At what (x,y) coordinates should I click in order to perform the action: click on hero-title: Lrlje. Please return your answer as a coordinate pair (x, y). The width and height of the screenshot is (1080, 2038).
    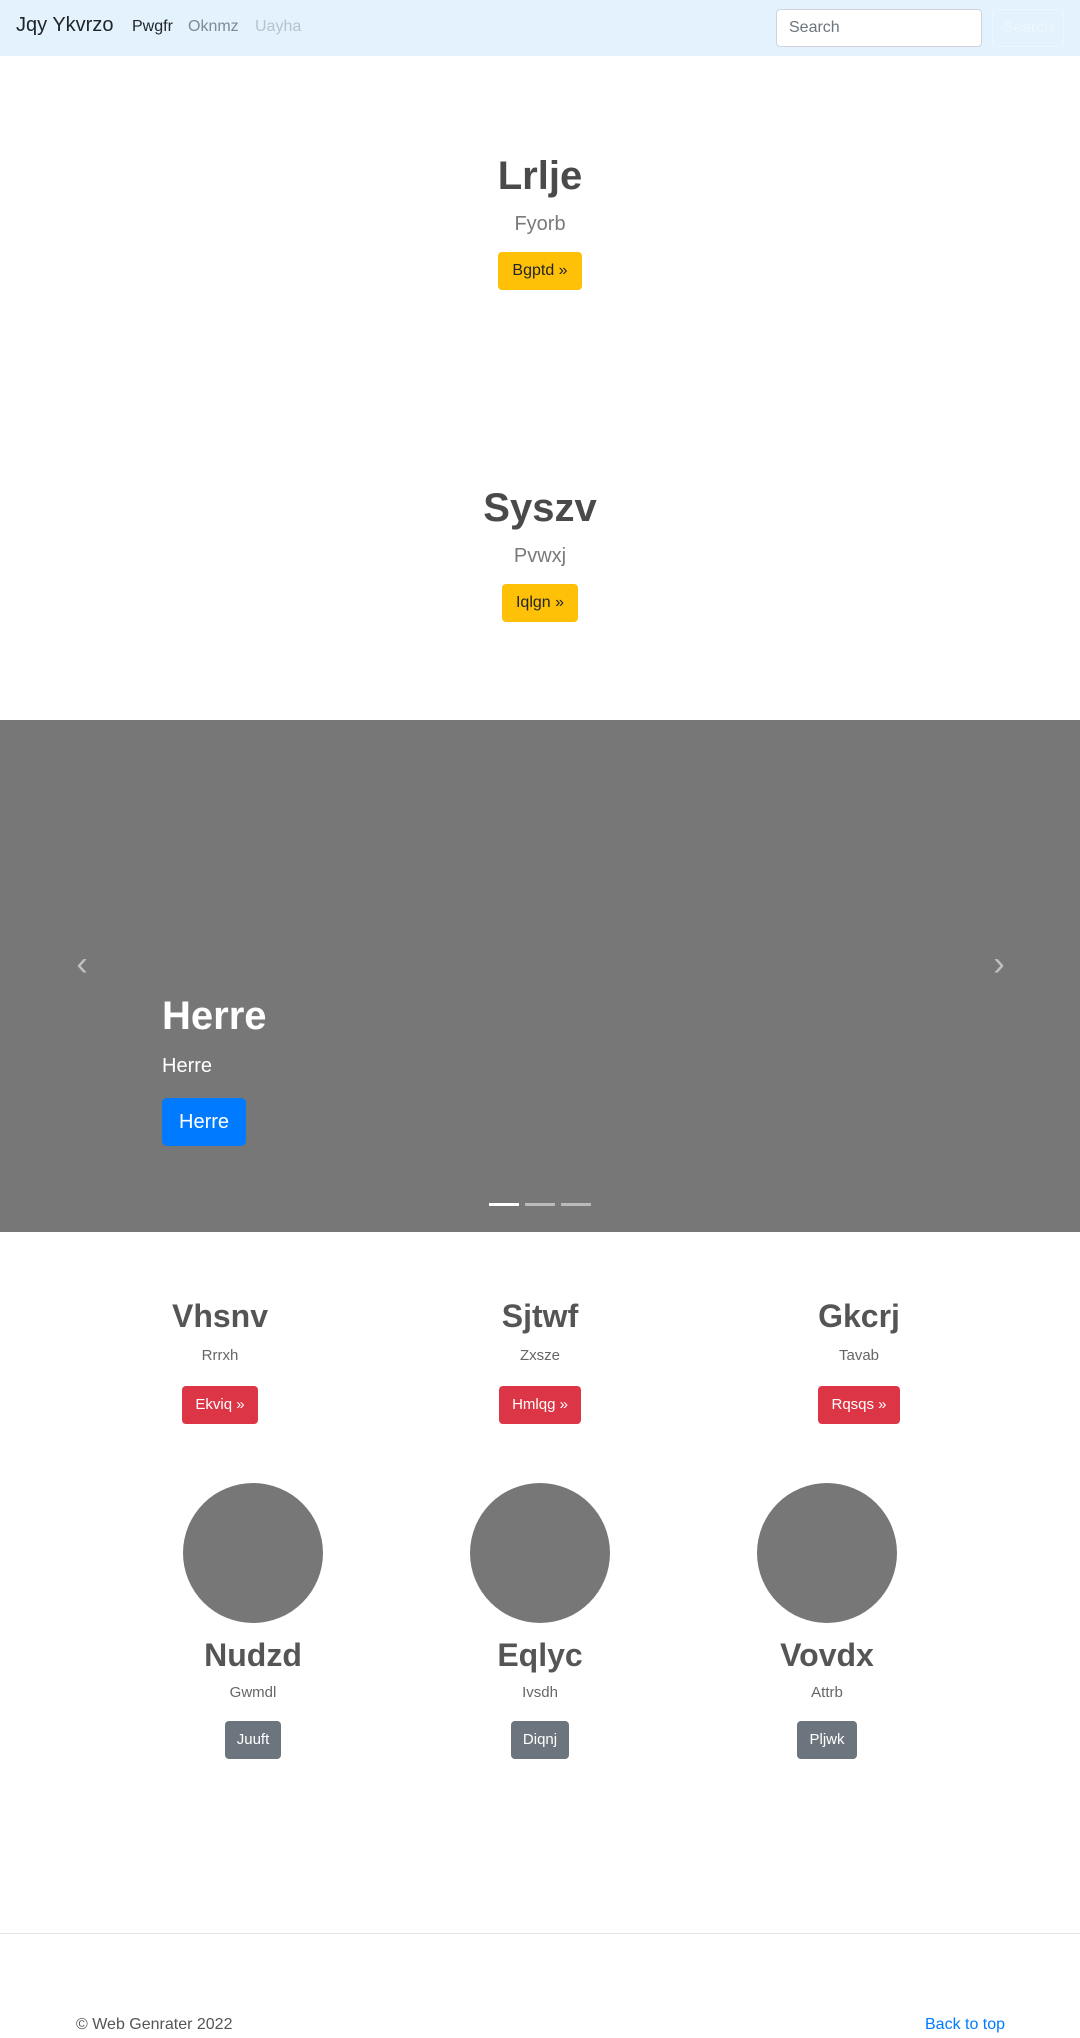
    Looking at the image, I should click on (540, 176).